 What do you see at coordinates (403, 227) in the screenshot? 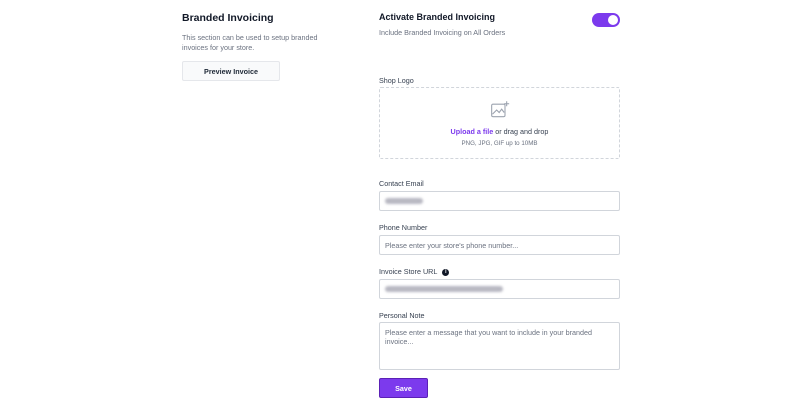
I see `phone-number-label: Phone Number` at bounding box center [403, 227].